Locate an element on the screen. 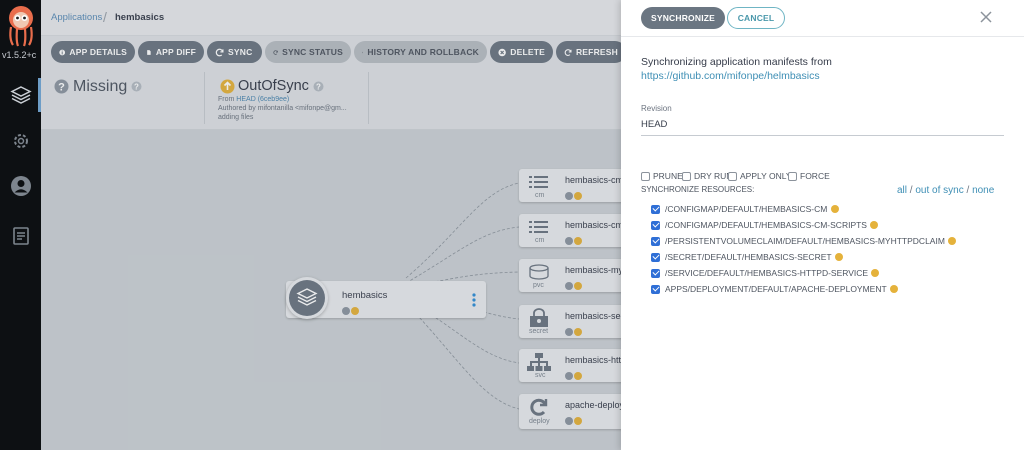 This screenshot has height=450, width=1024. network-icon is located at coordinates (539, 362).